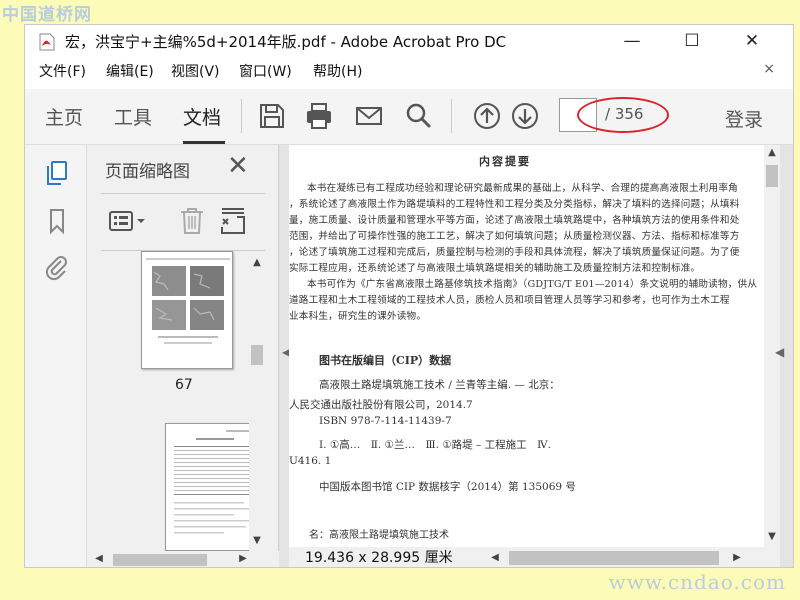 The image size is (800, 600). I want to click on page-size-indicator: 19.436 x 28.995 厘米, so click(379, 558).